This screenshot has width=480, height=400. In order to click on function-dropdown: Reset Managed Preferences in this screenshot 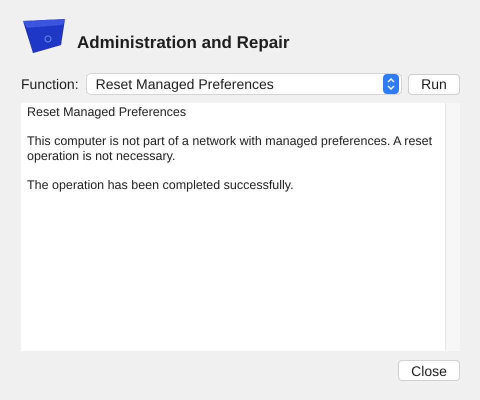, I will do `click(243, 84)`.